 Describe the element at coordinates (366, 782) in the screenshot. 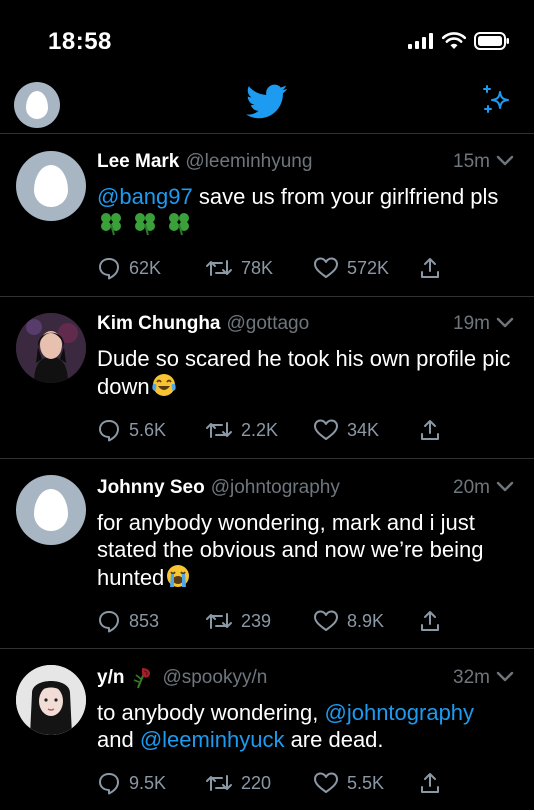

I see `like-count: 5.5K` at that location.